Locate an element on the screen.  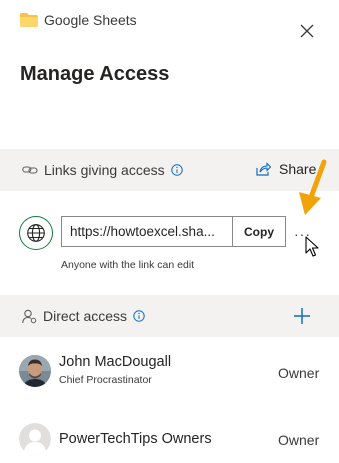
direct-access-title: Direct access is located at coordinates (85, 316).